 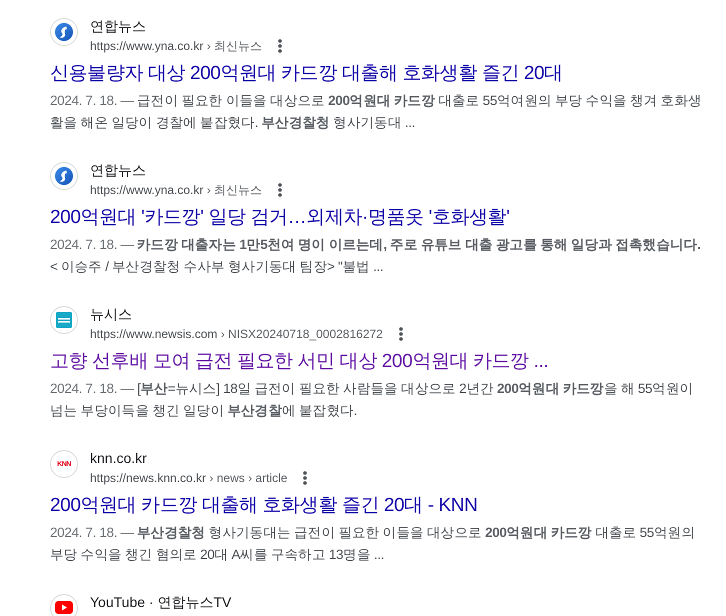 What do you see at coordinates (189, 477) in the screenshot?
I see `url-breadcrumb: https://news.knn.co.kr › news › article` at bounding box center [189, 477].